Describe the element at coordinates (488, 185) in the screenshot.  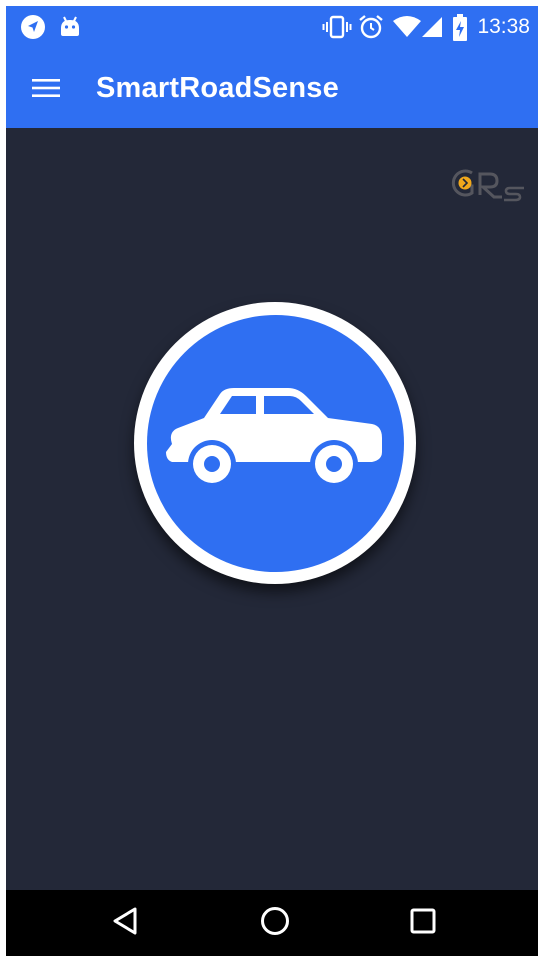
I see `srs-logo-icon` at that location.